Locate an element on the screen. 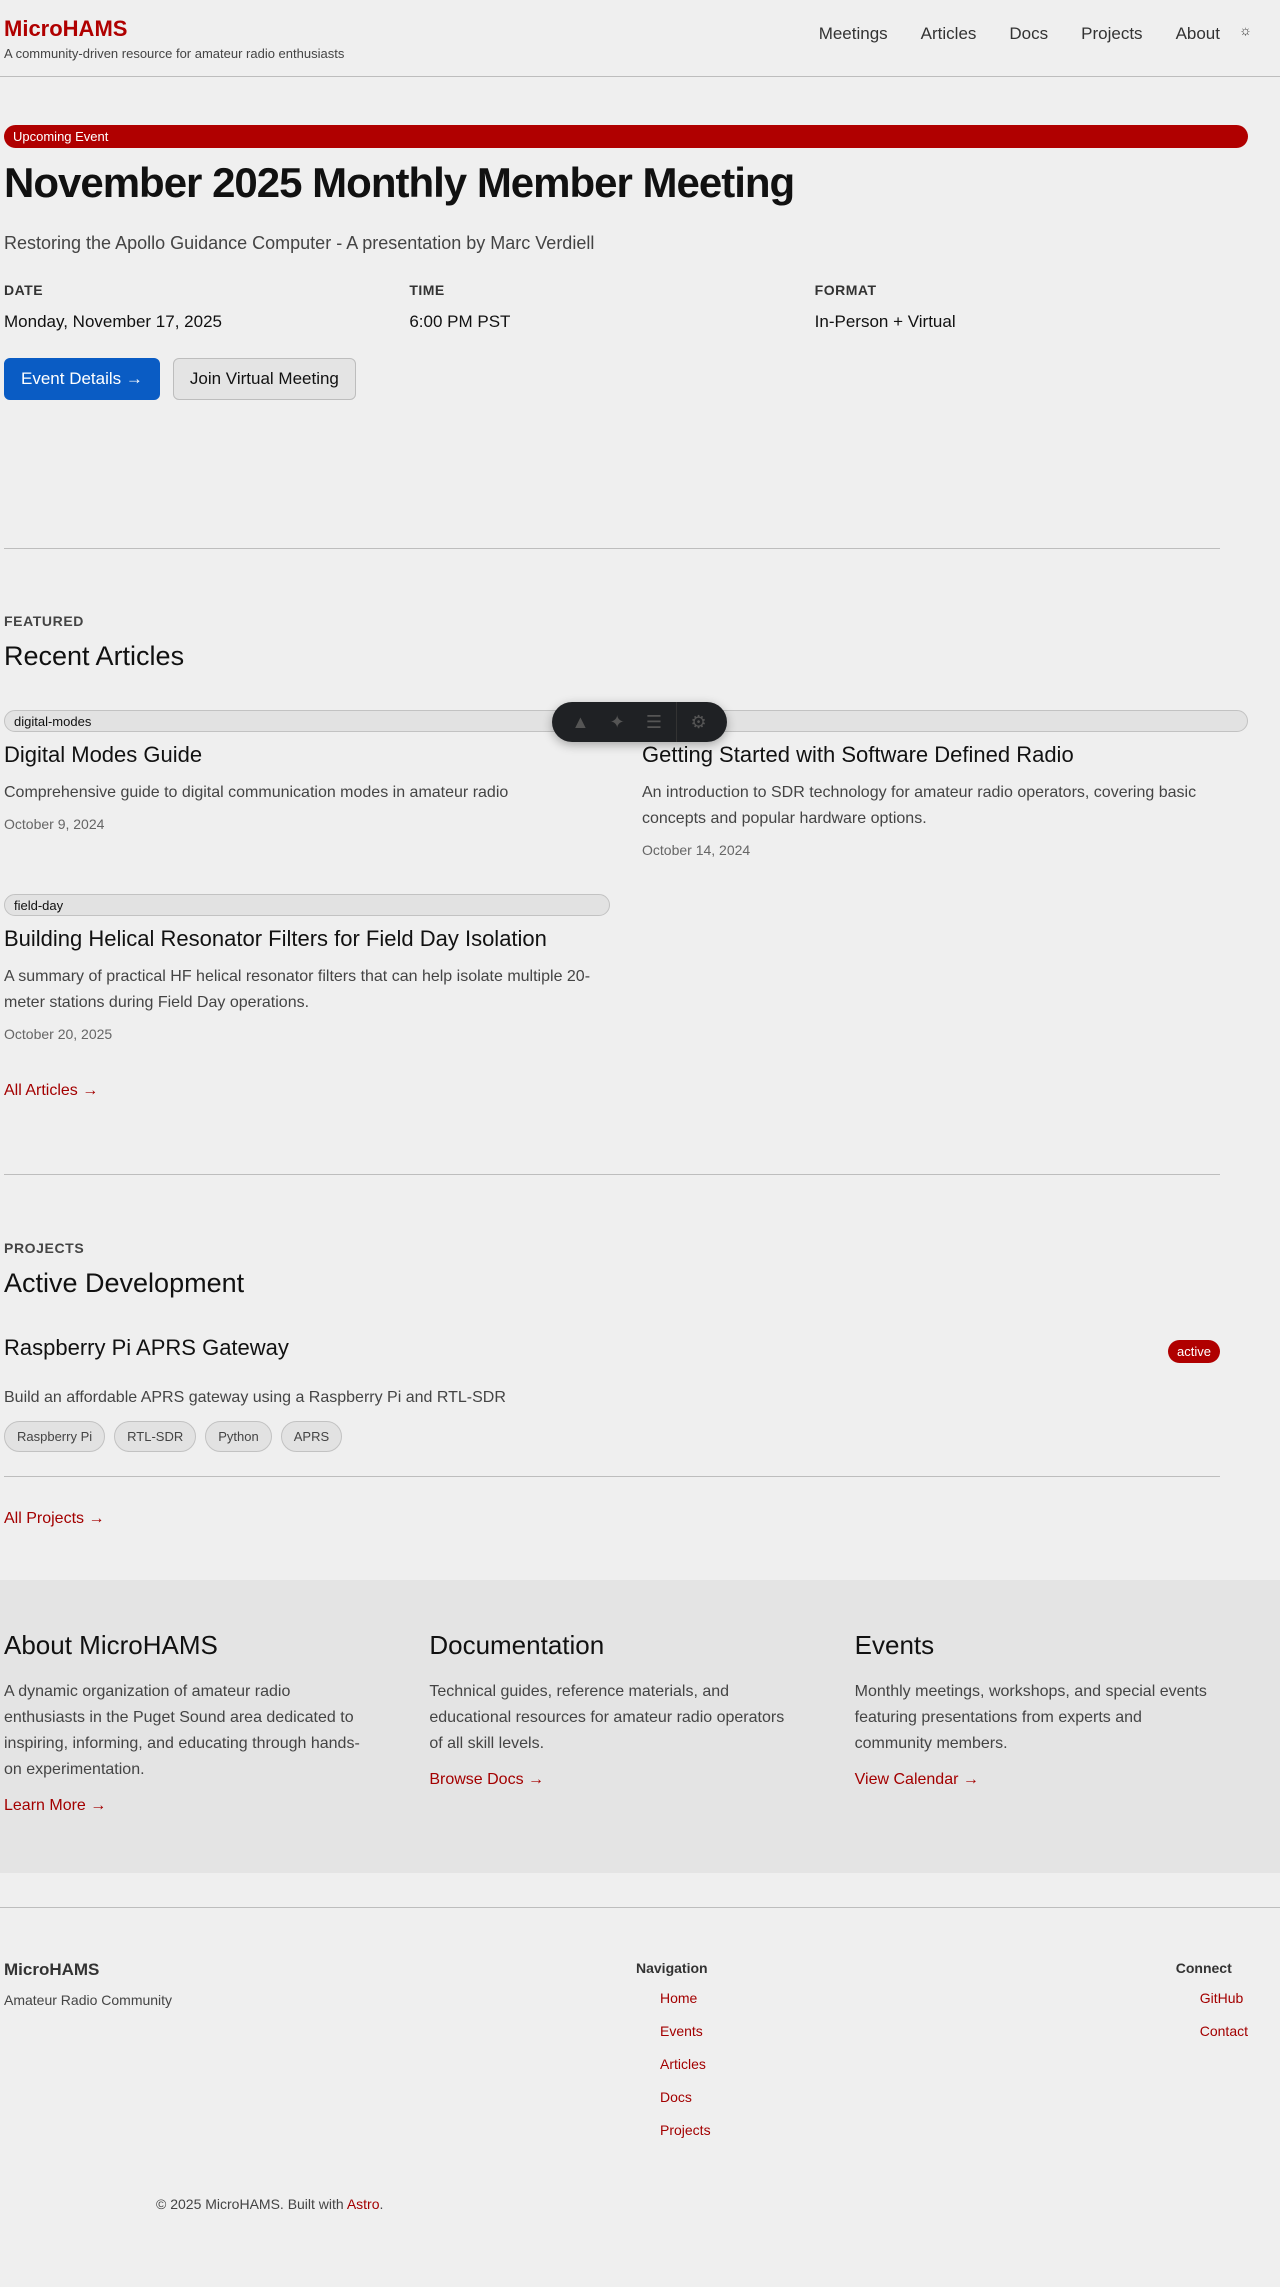 This screenshot has height=2287, width=1280. band-title: Events is located at coordinates (894, 1645).